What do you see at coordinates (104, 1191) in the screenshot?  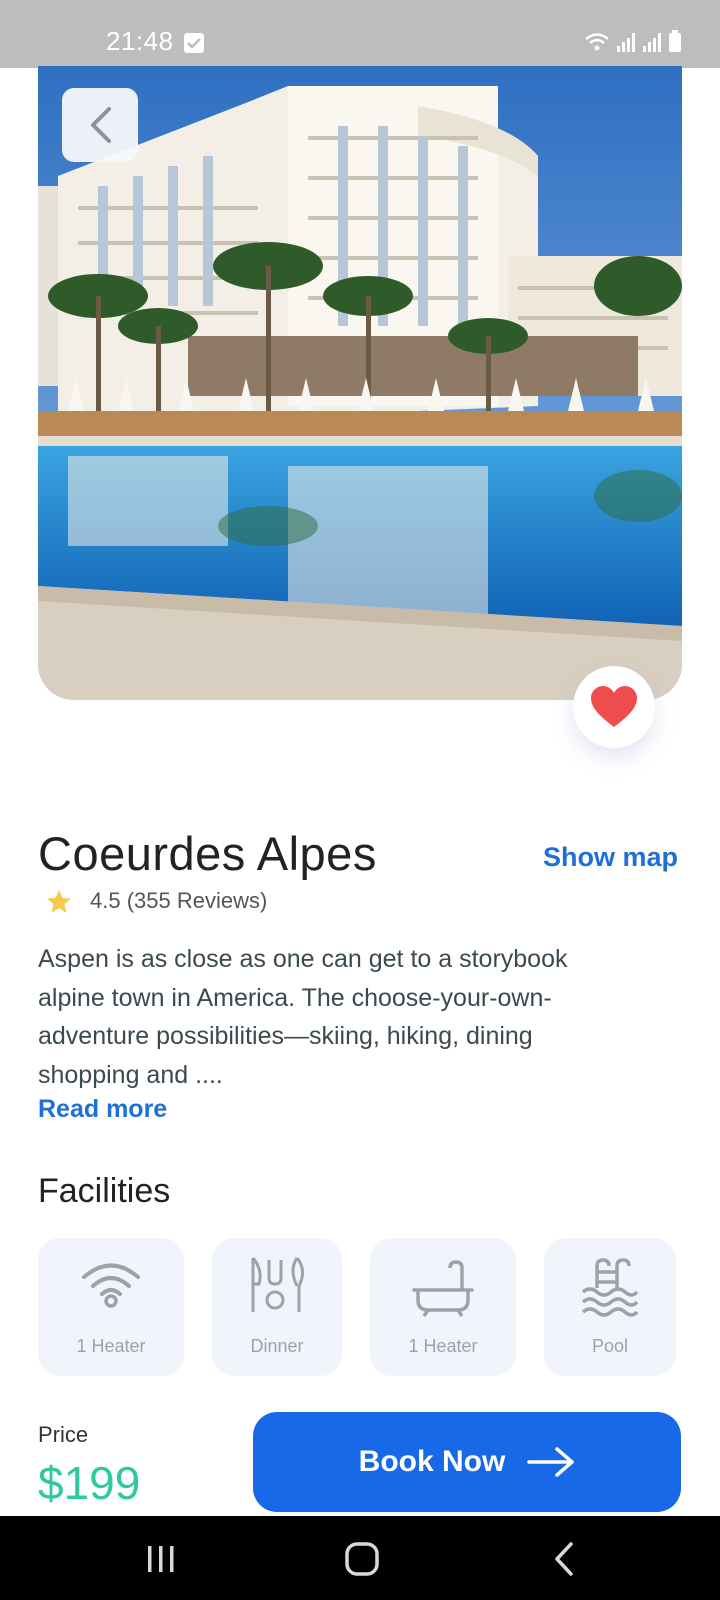 I see `facilities-title: Facilities` at bounding box center [104, 1191].